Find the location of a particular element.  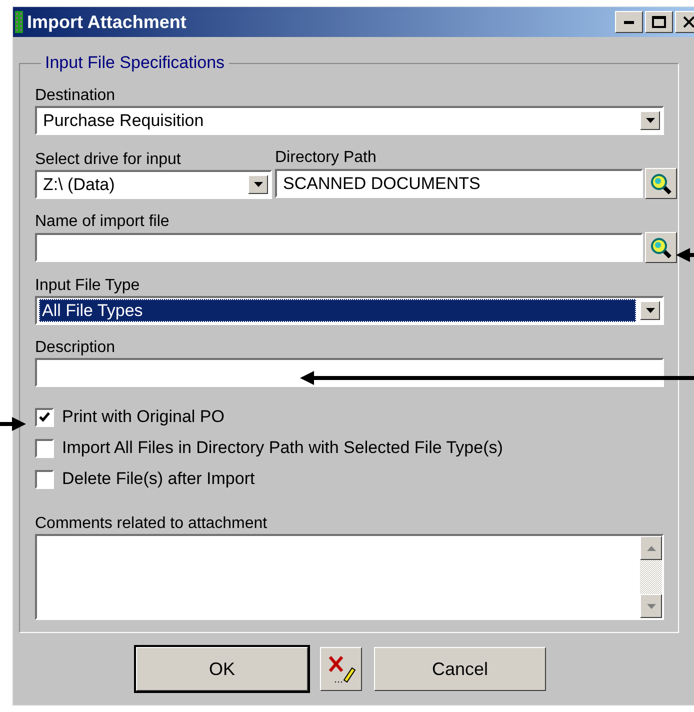

field-label: Description is located at coordinates (75, 348).